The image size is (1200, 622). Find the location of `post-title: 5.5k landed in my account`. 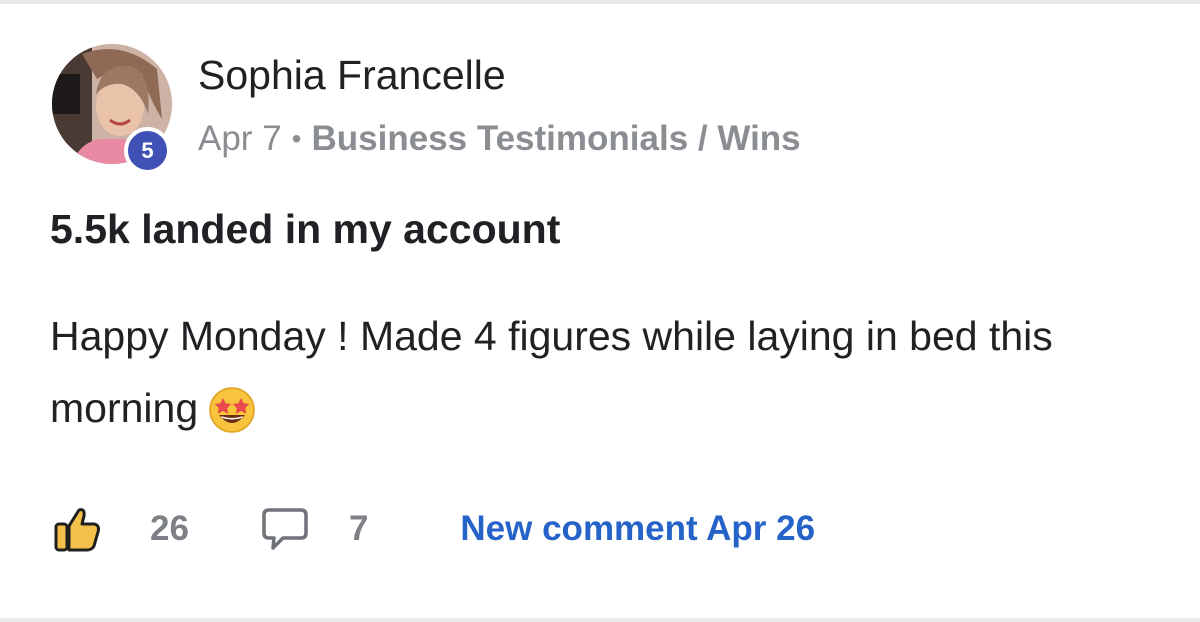

post-title: 5.5k landed in my account is located at coordinates (305, 229).